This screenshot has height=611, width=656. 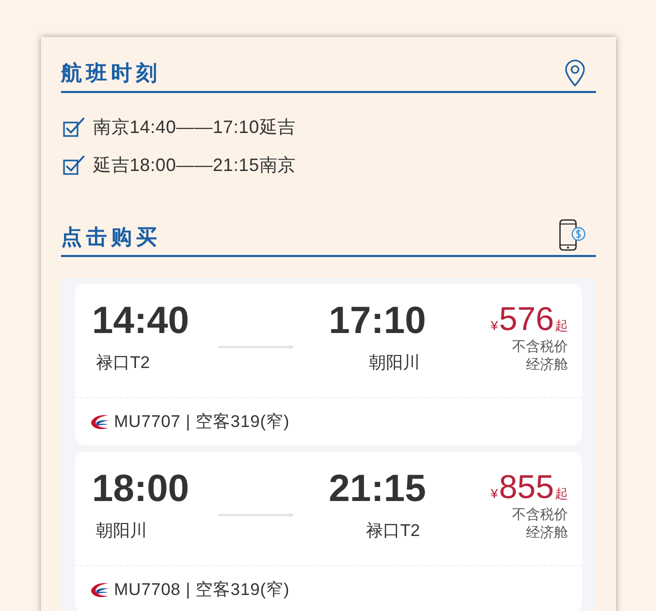 I want to click on departure-airport: 禄口T2, so click(x=122, y=363).